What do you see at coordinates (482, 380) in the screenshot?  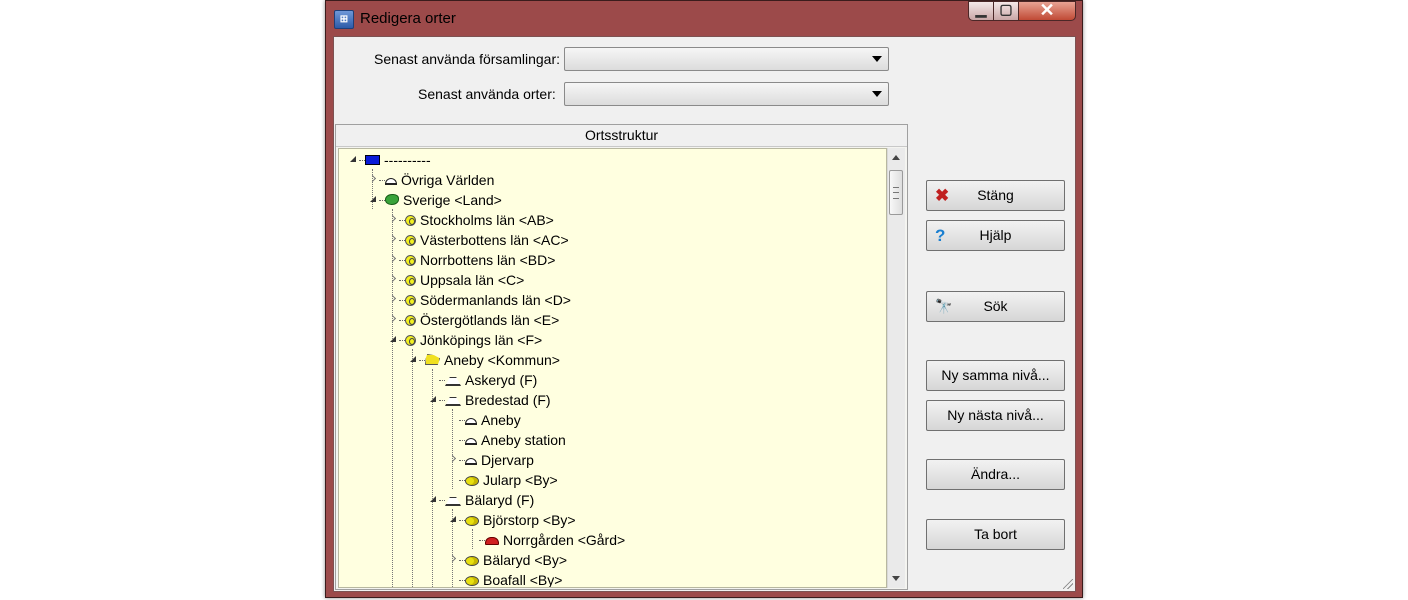 I see `tree-node: Askeryd (F)` at bounding box center [482, 380].